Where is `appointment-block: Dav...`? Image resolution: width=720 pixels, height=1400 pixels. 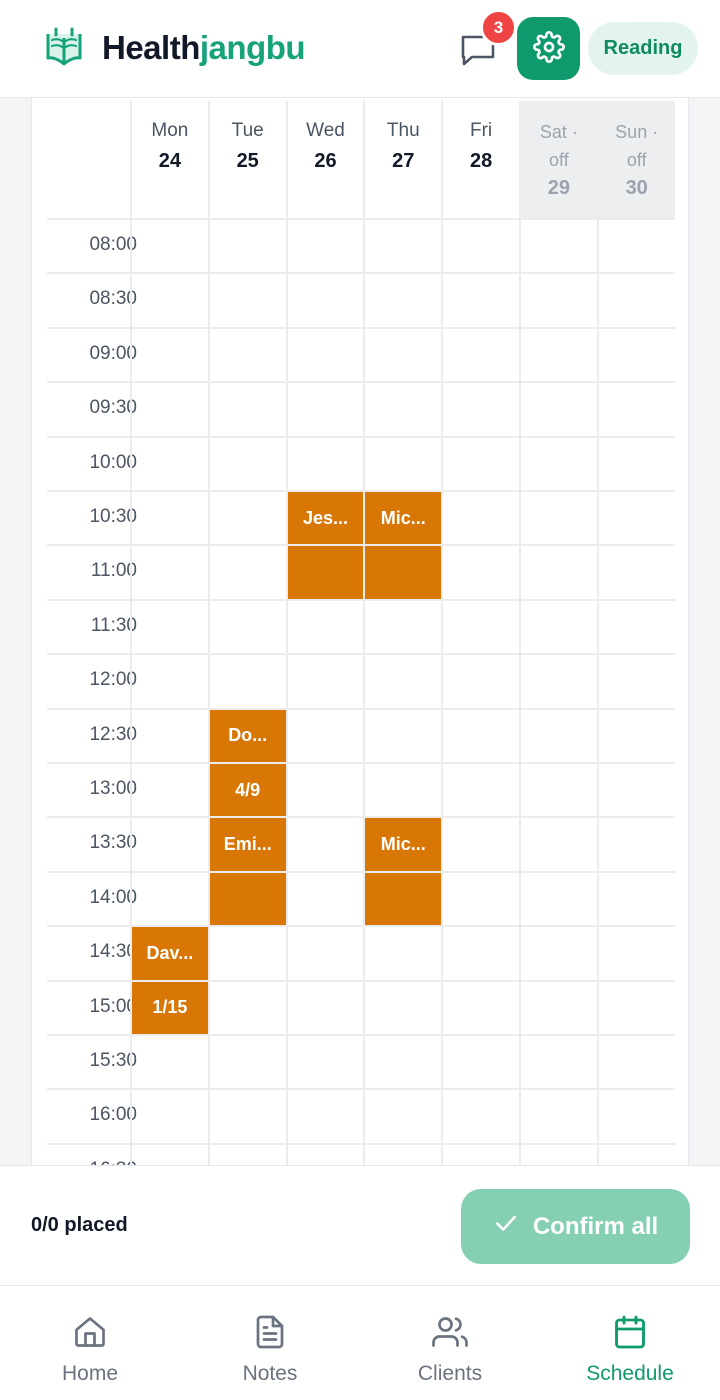
appointment-block: Dav... is located at coordinates (170, 953).